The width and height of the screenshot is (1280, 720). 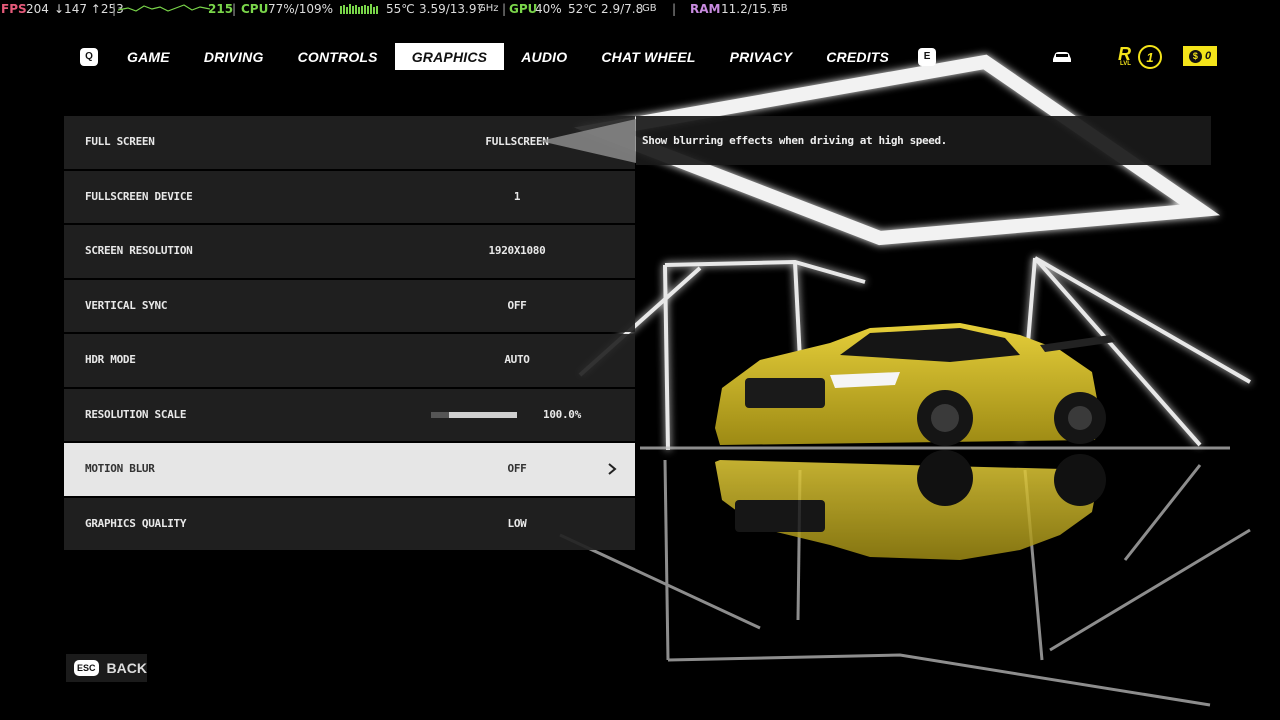 I want to click on reputation-level: R LVL 1, so click(x=1143, y=57).